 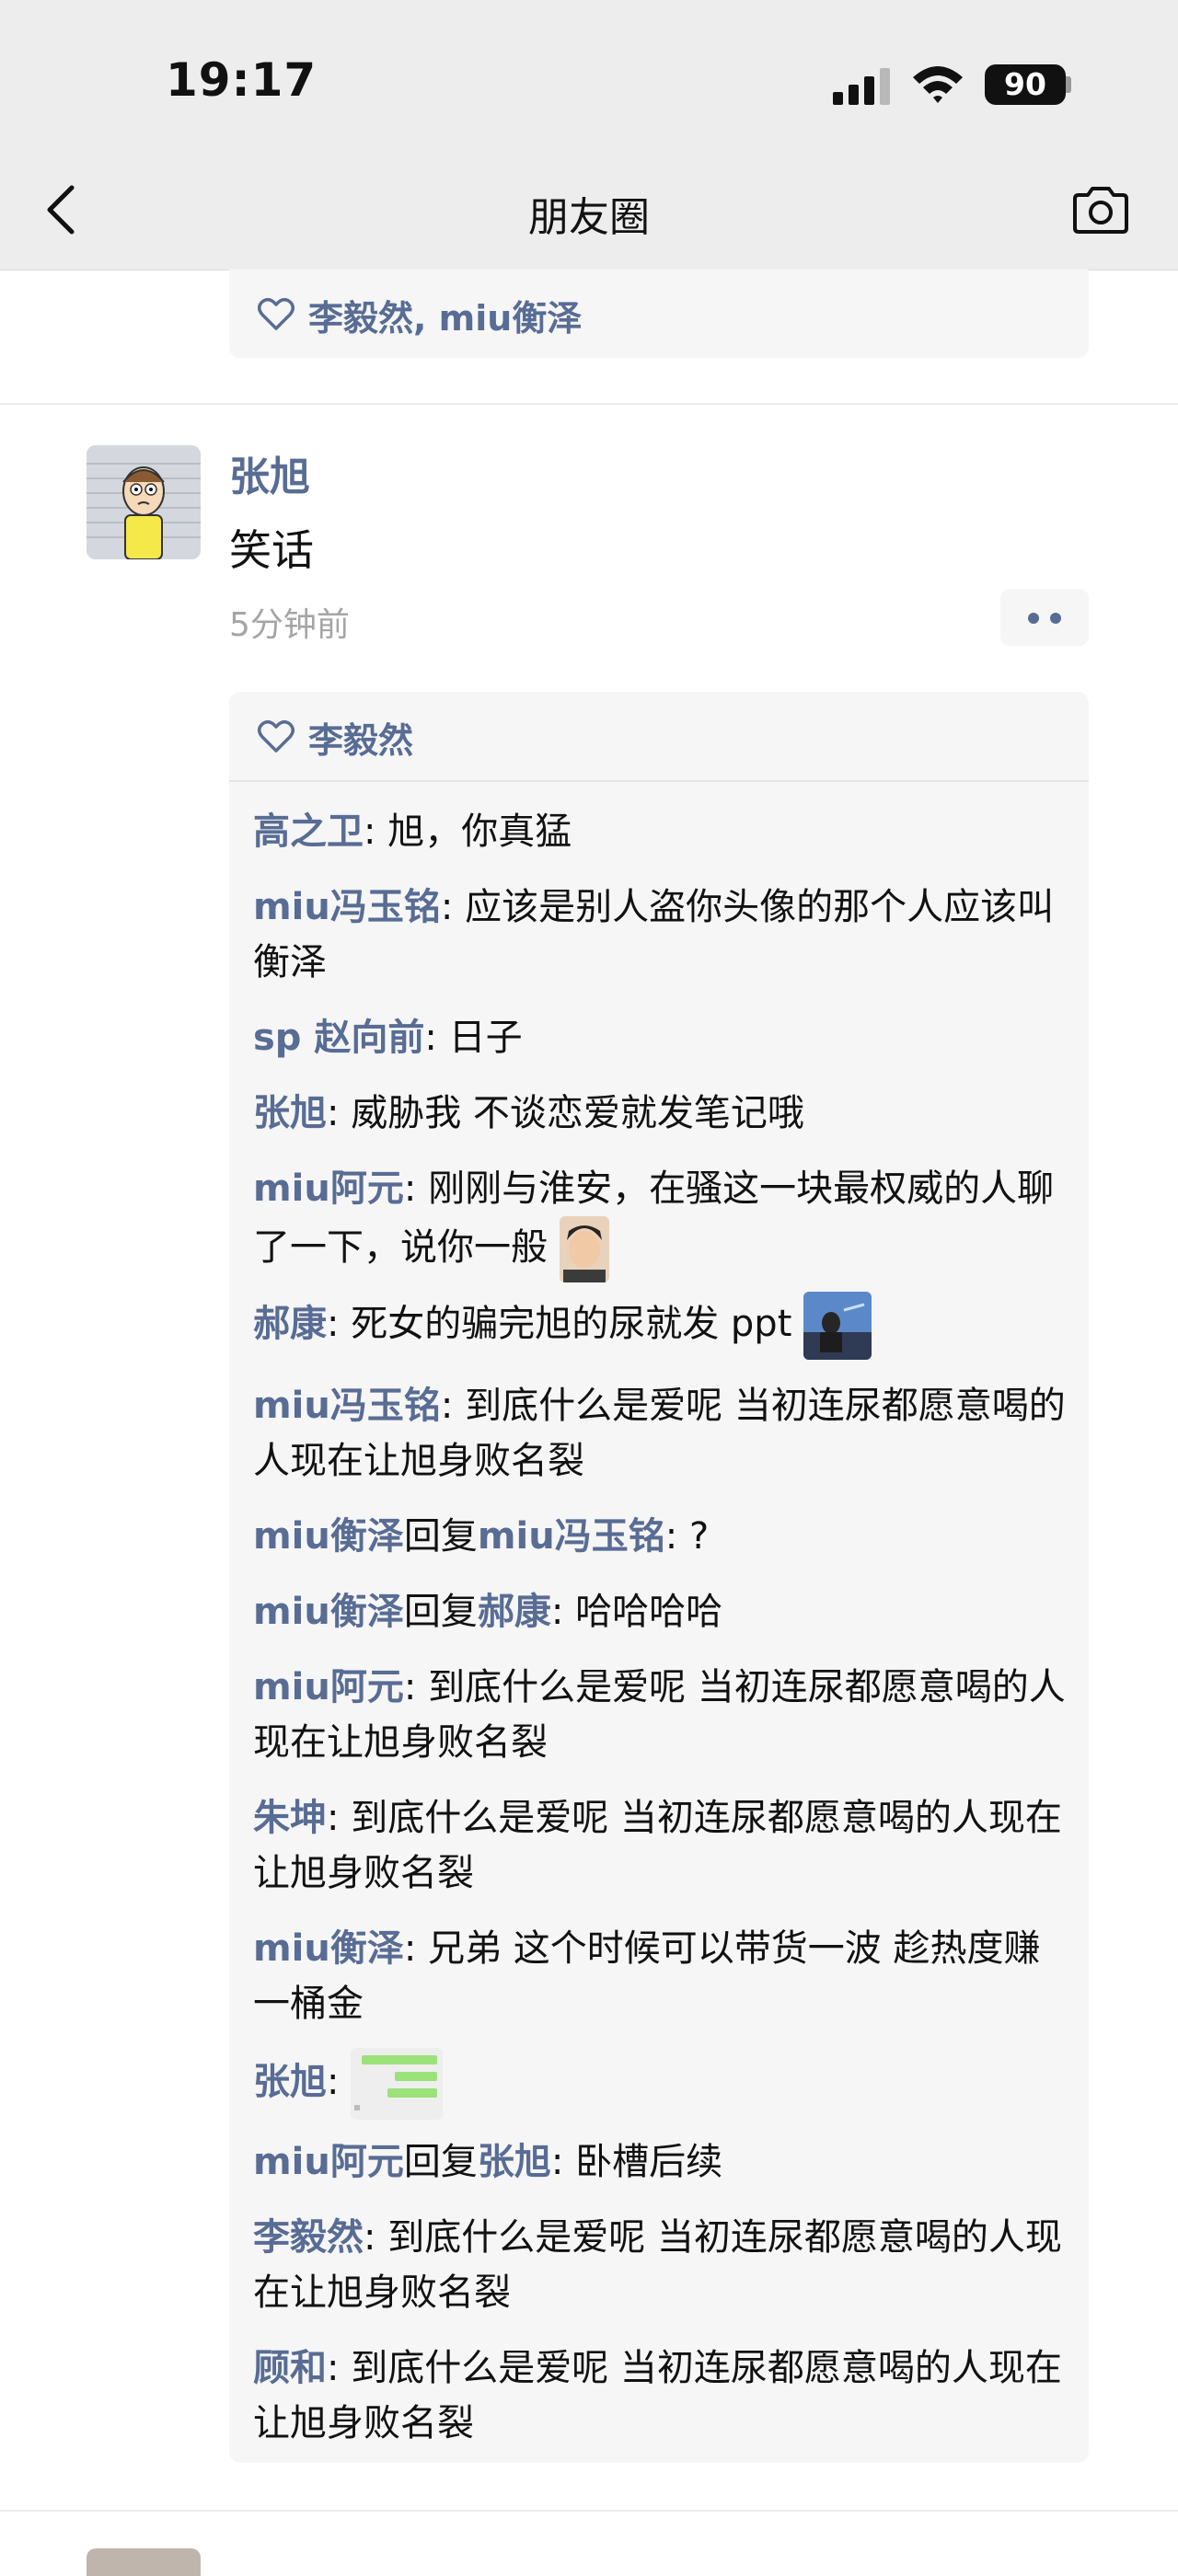 I want to click on comment-author: 李毅然, so click(x=308, y=2237).